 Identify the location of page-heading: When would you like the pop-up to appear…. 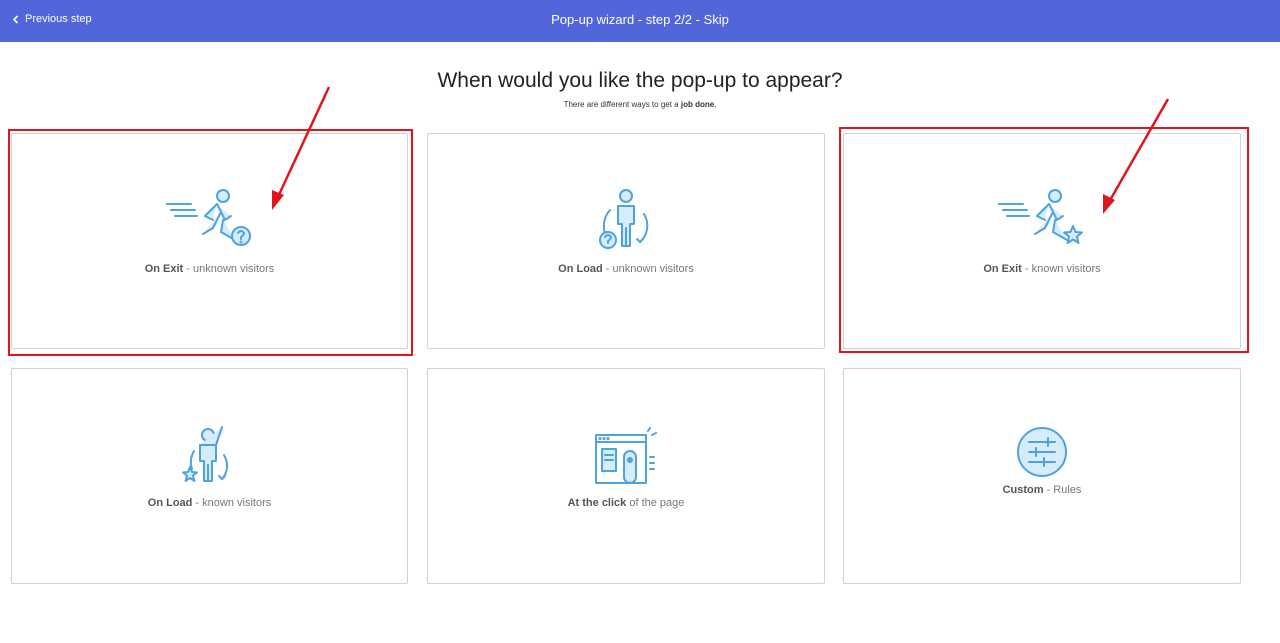
(640, 80).